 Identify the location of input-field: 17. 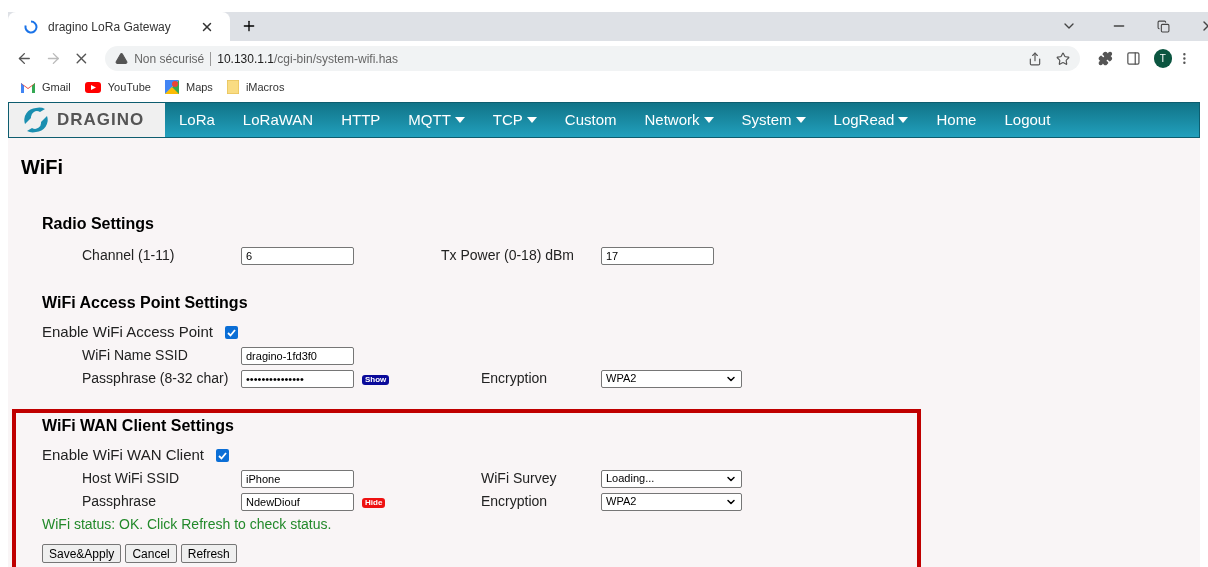
(657, 255).